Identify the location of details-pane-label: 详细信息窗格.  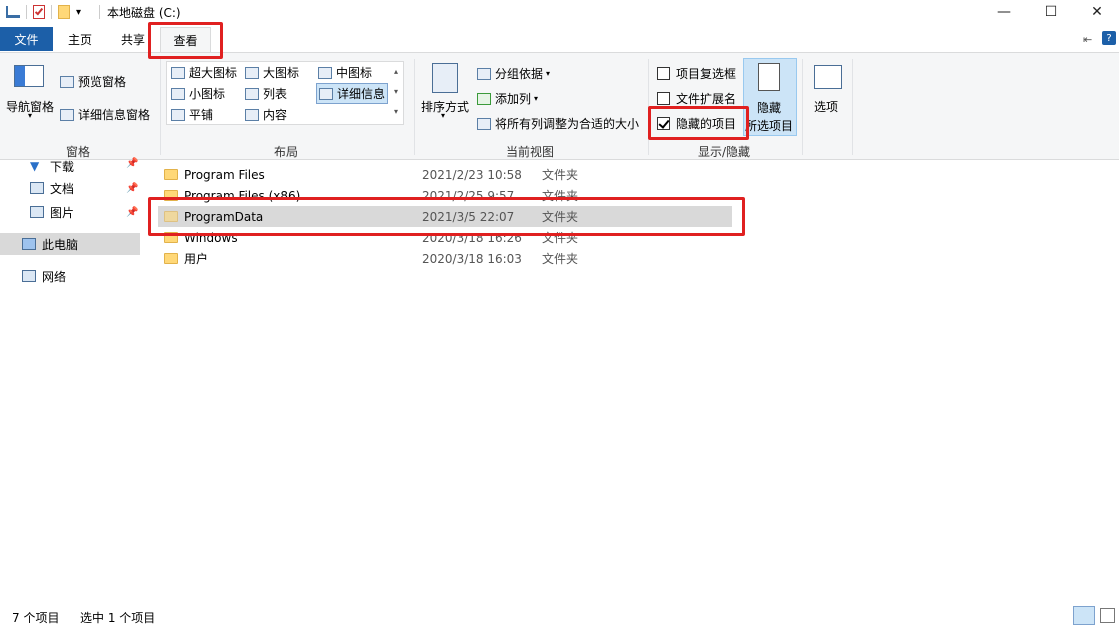
(114, 115).